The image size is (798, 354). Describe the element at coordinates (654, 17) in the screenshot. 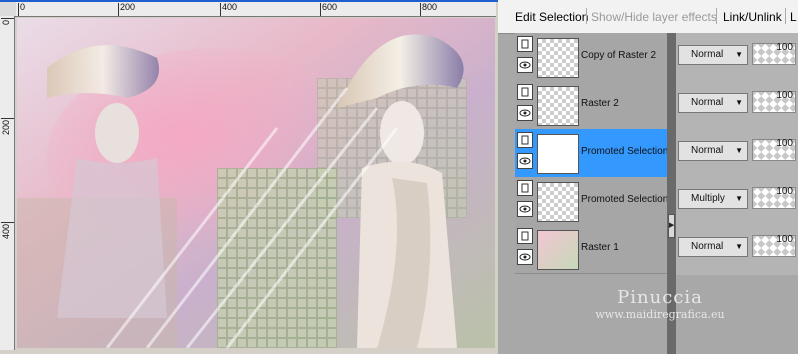

I see `show-hide-layer-effects-button: Show/Hide layer effects` at that location.